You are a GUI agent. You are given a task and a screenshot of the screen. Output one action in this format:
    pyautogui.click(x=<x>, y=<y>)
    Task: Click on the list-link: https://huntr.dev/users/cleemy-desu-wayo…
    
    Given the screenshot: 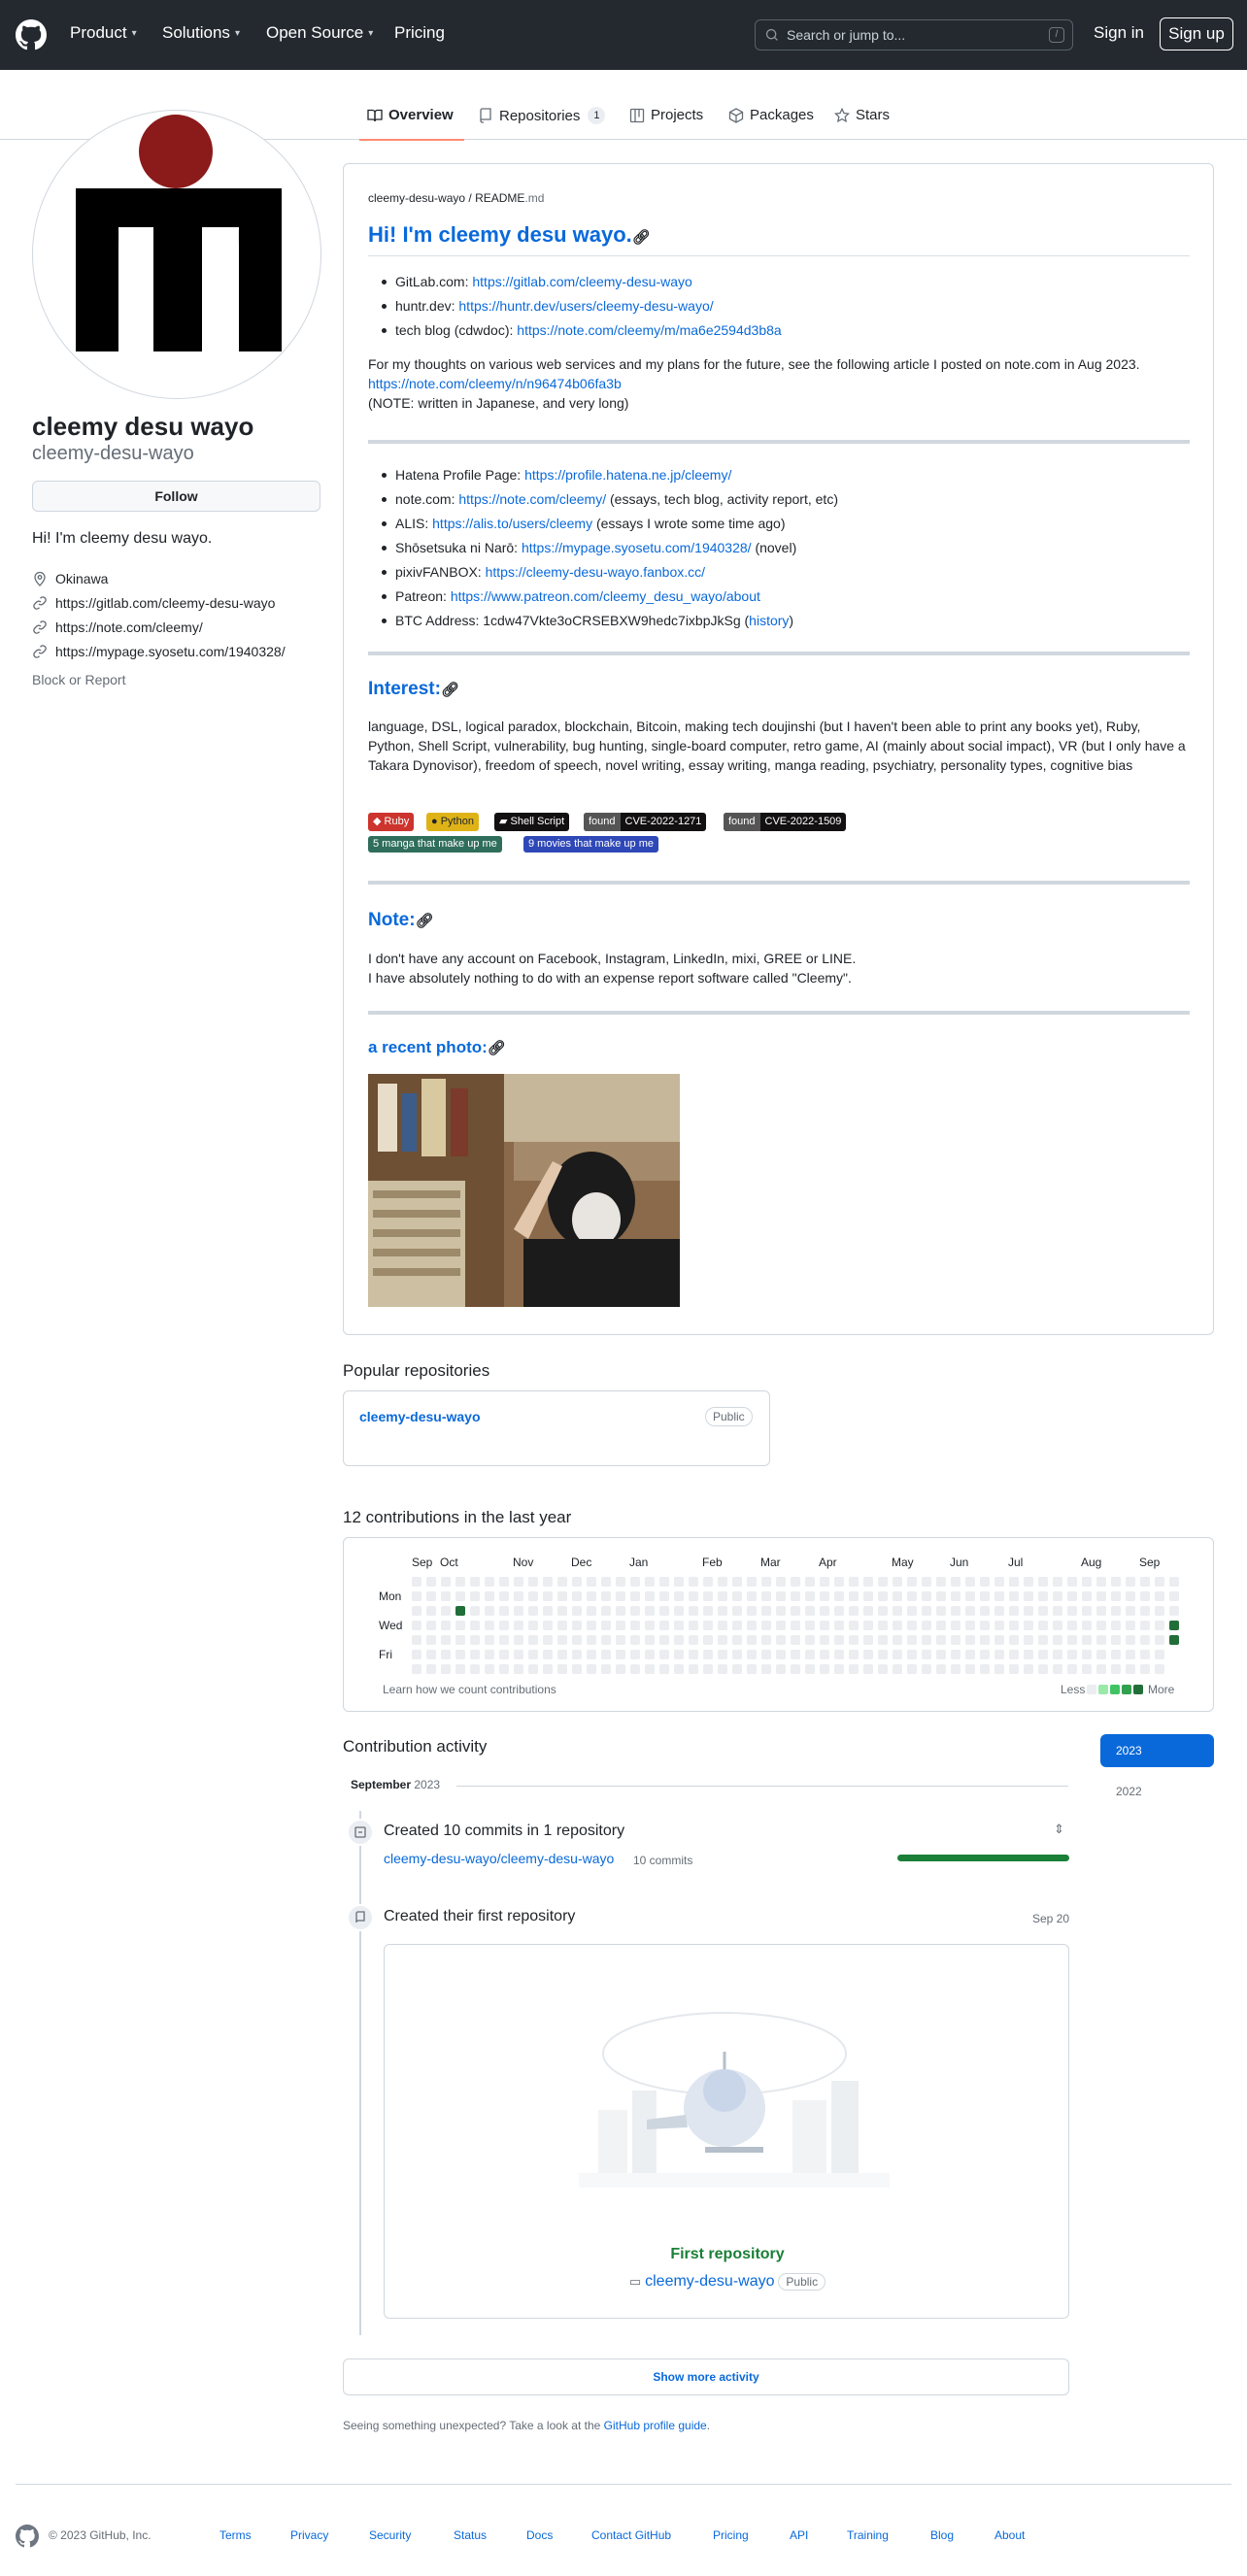 What is the action you would take?
    pyautogui.click(x=585, y=306)
    